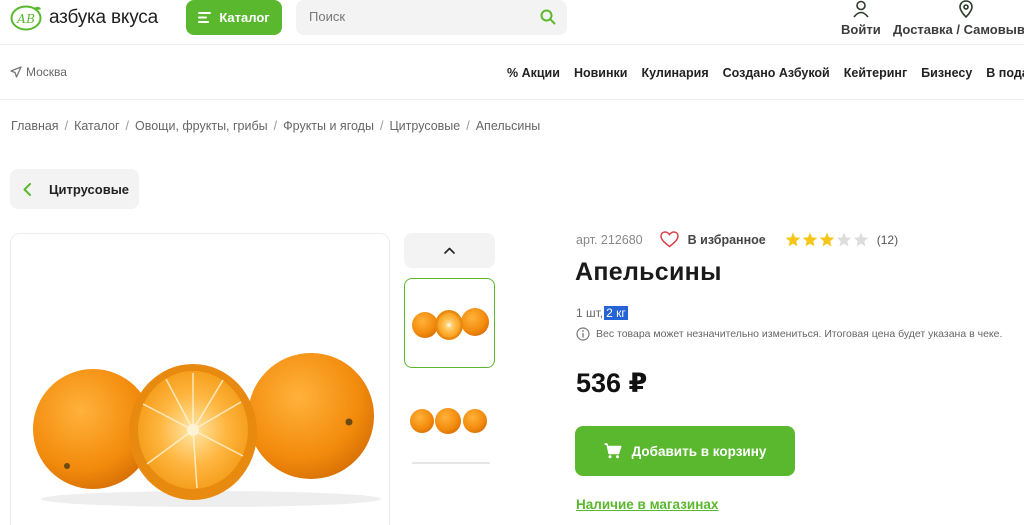  I want to click on delivery-label: Доставка / Самовывоз, so click(958, 29).